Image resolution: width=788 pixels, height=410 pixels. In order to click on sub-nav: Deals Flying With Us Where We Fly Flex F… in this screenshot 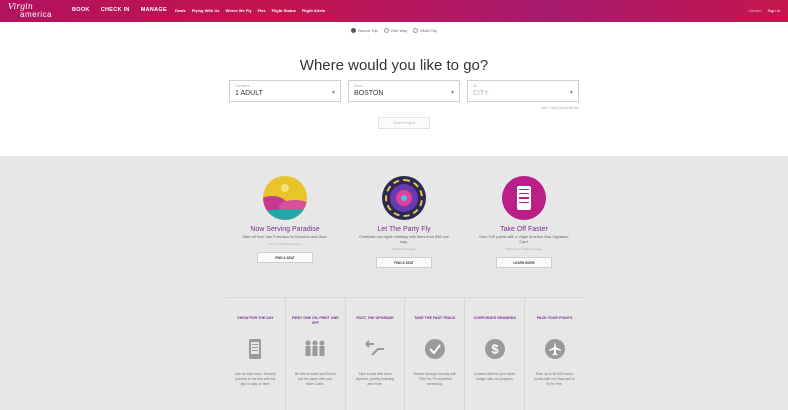, I will do `click(250, 10)`.